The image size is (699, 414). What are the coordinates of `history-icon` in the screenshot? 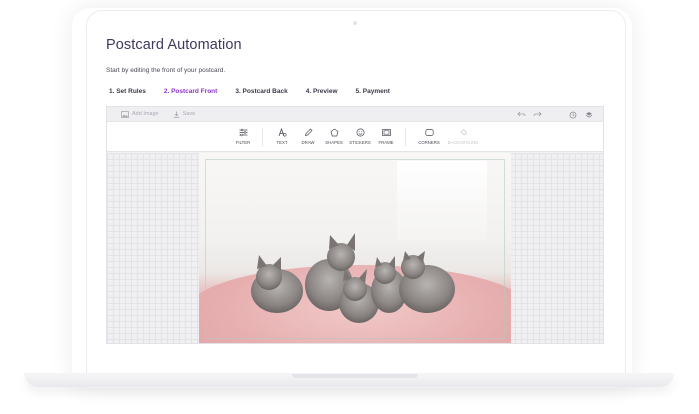 It's located at (572, 114).